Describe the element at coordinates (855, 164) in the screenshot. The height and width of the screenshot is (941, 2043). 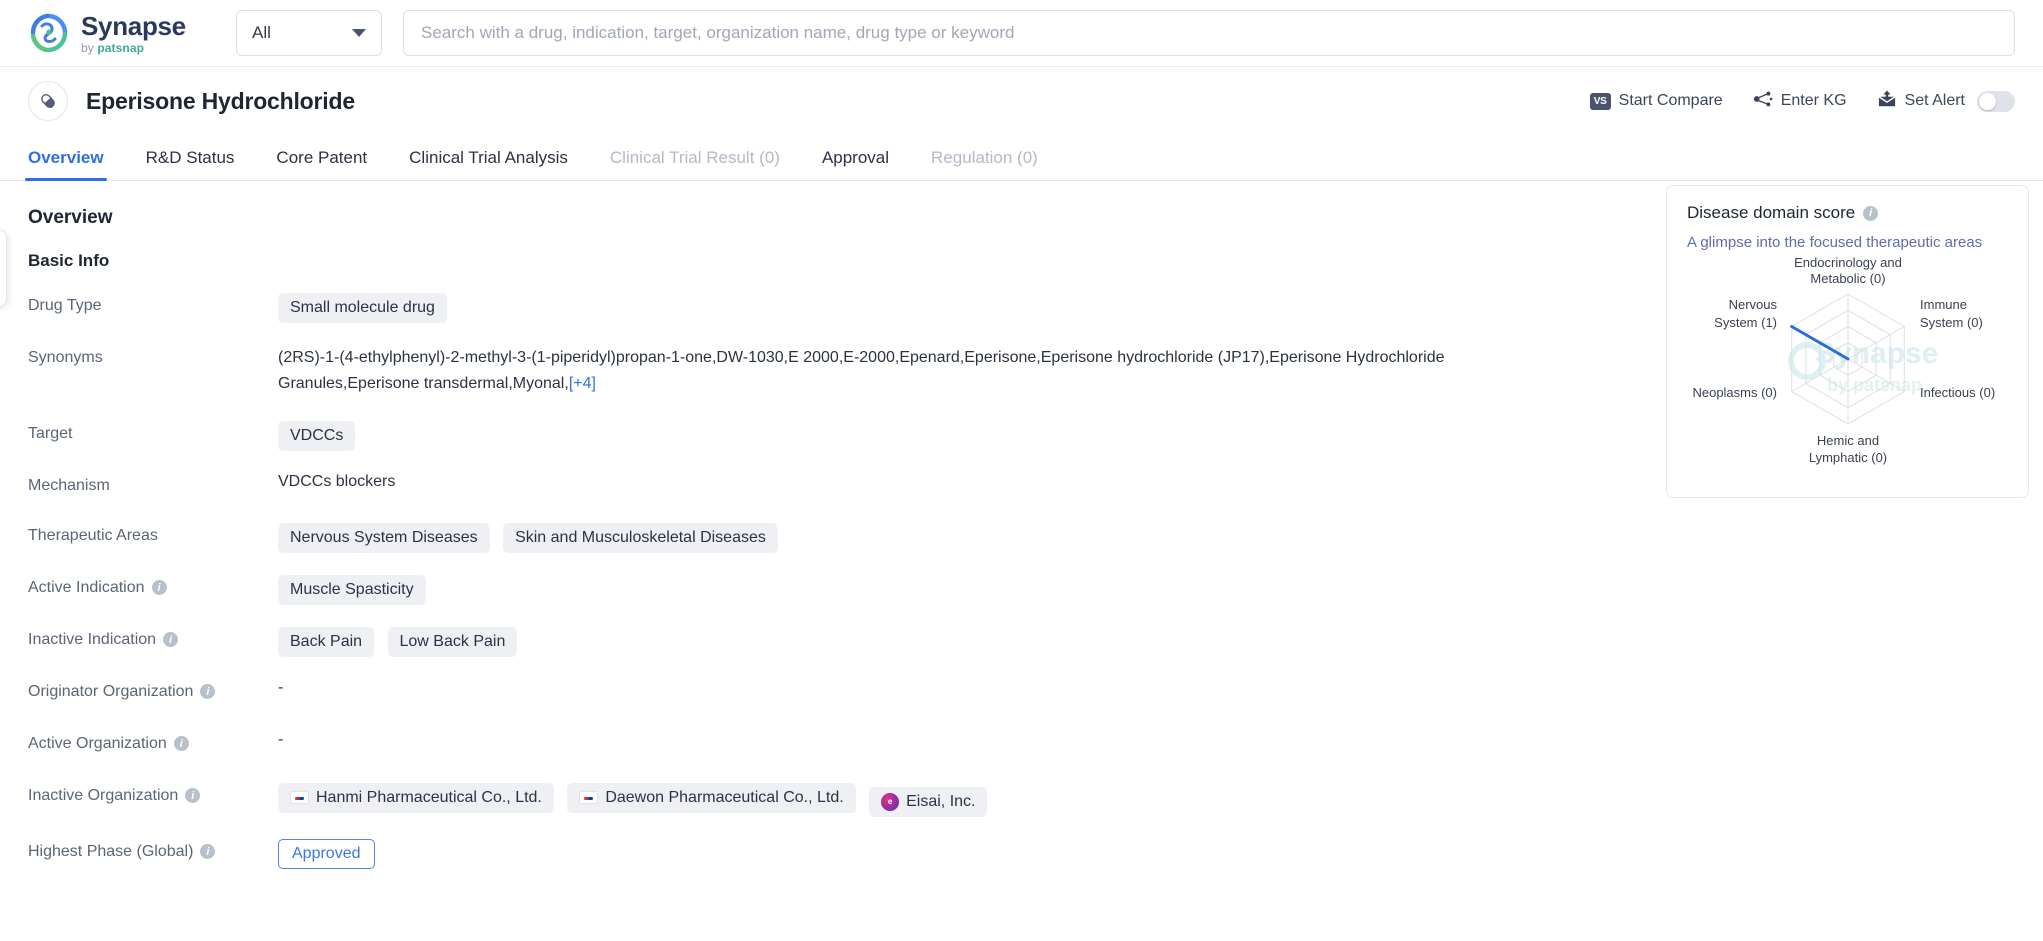
I see `tab-approval: Approval` at that location.